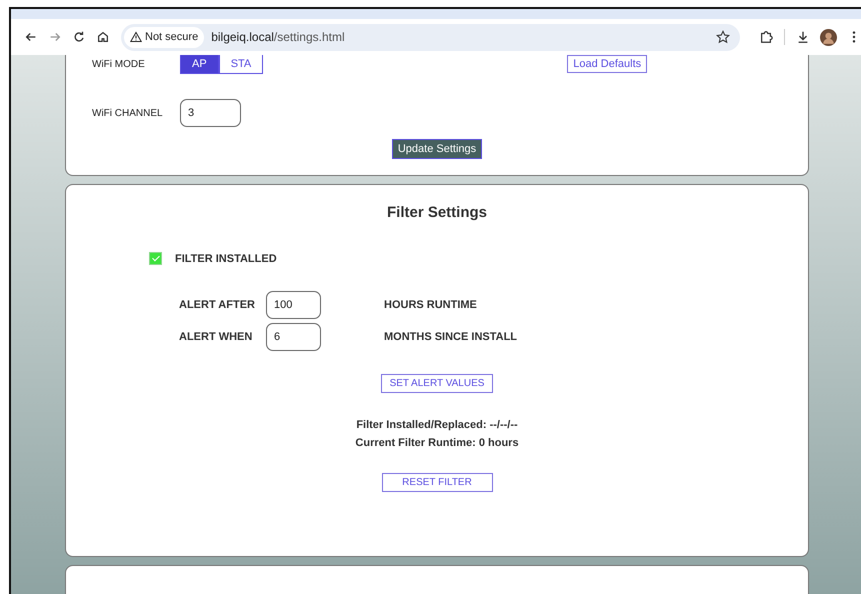 This screenshot has width=861, height=594. I want to click on alert-unit-label: HOURS RUNTIME, so click(430, 305).